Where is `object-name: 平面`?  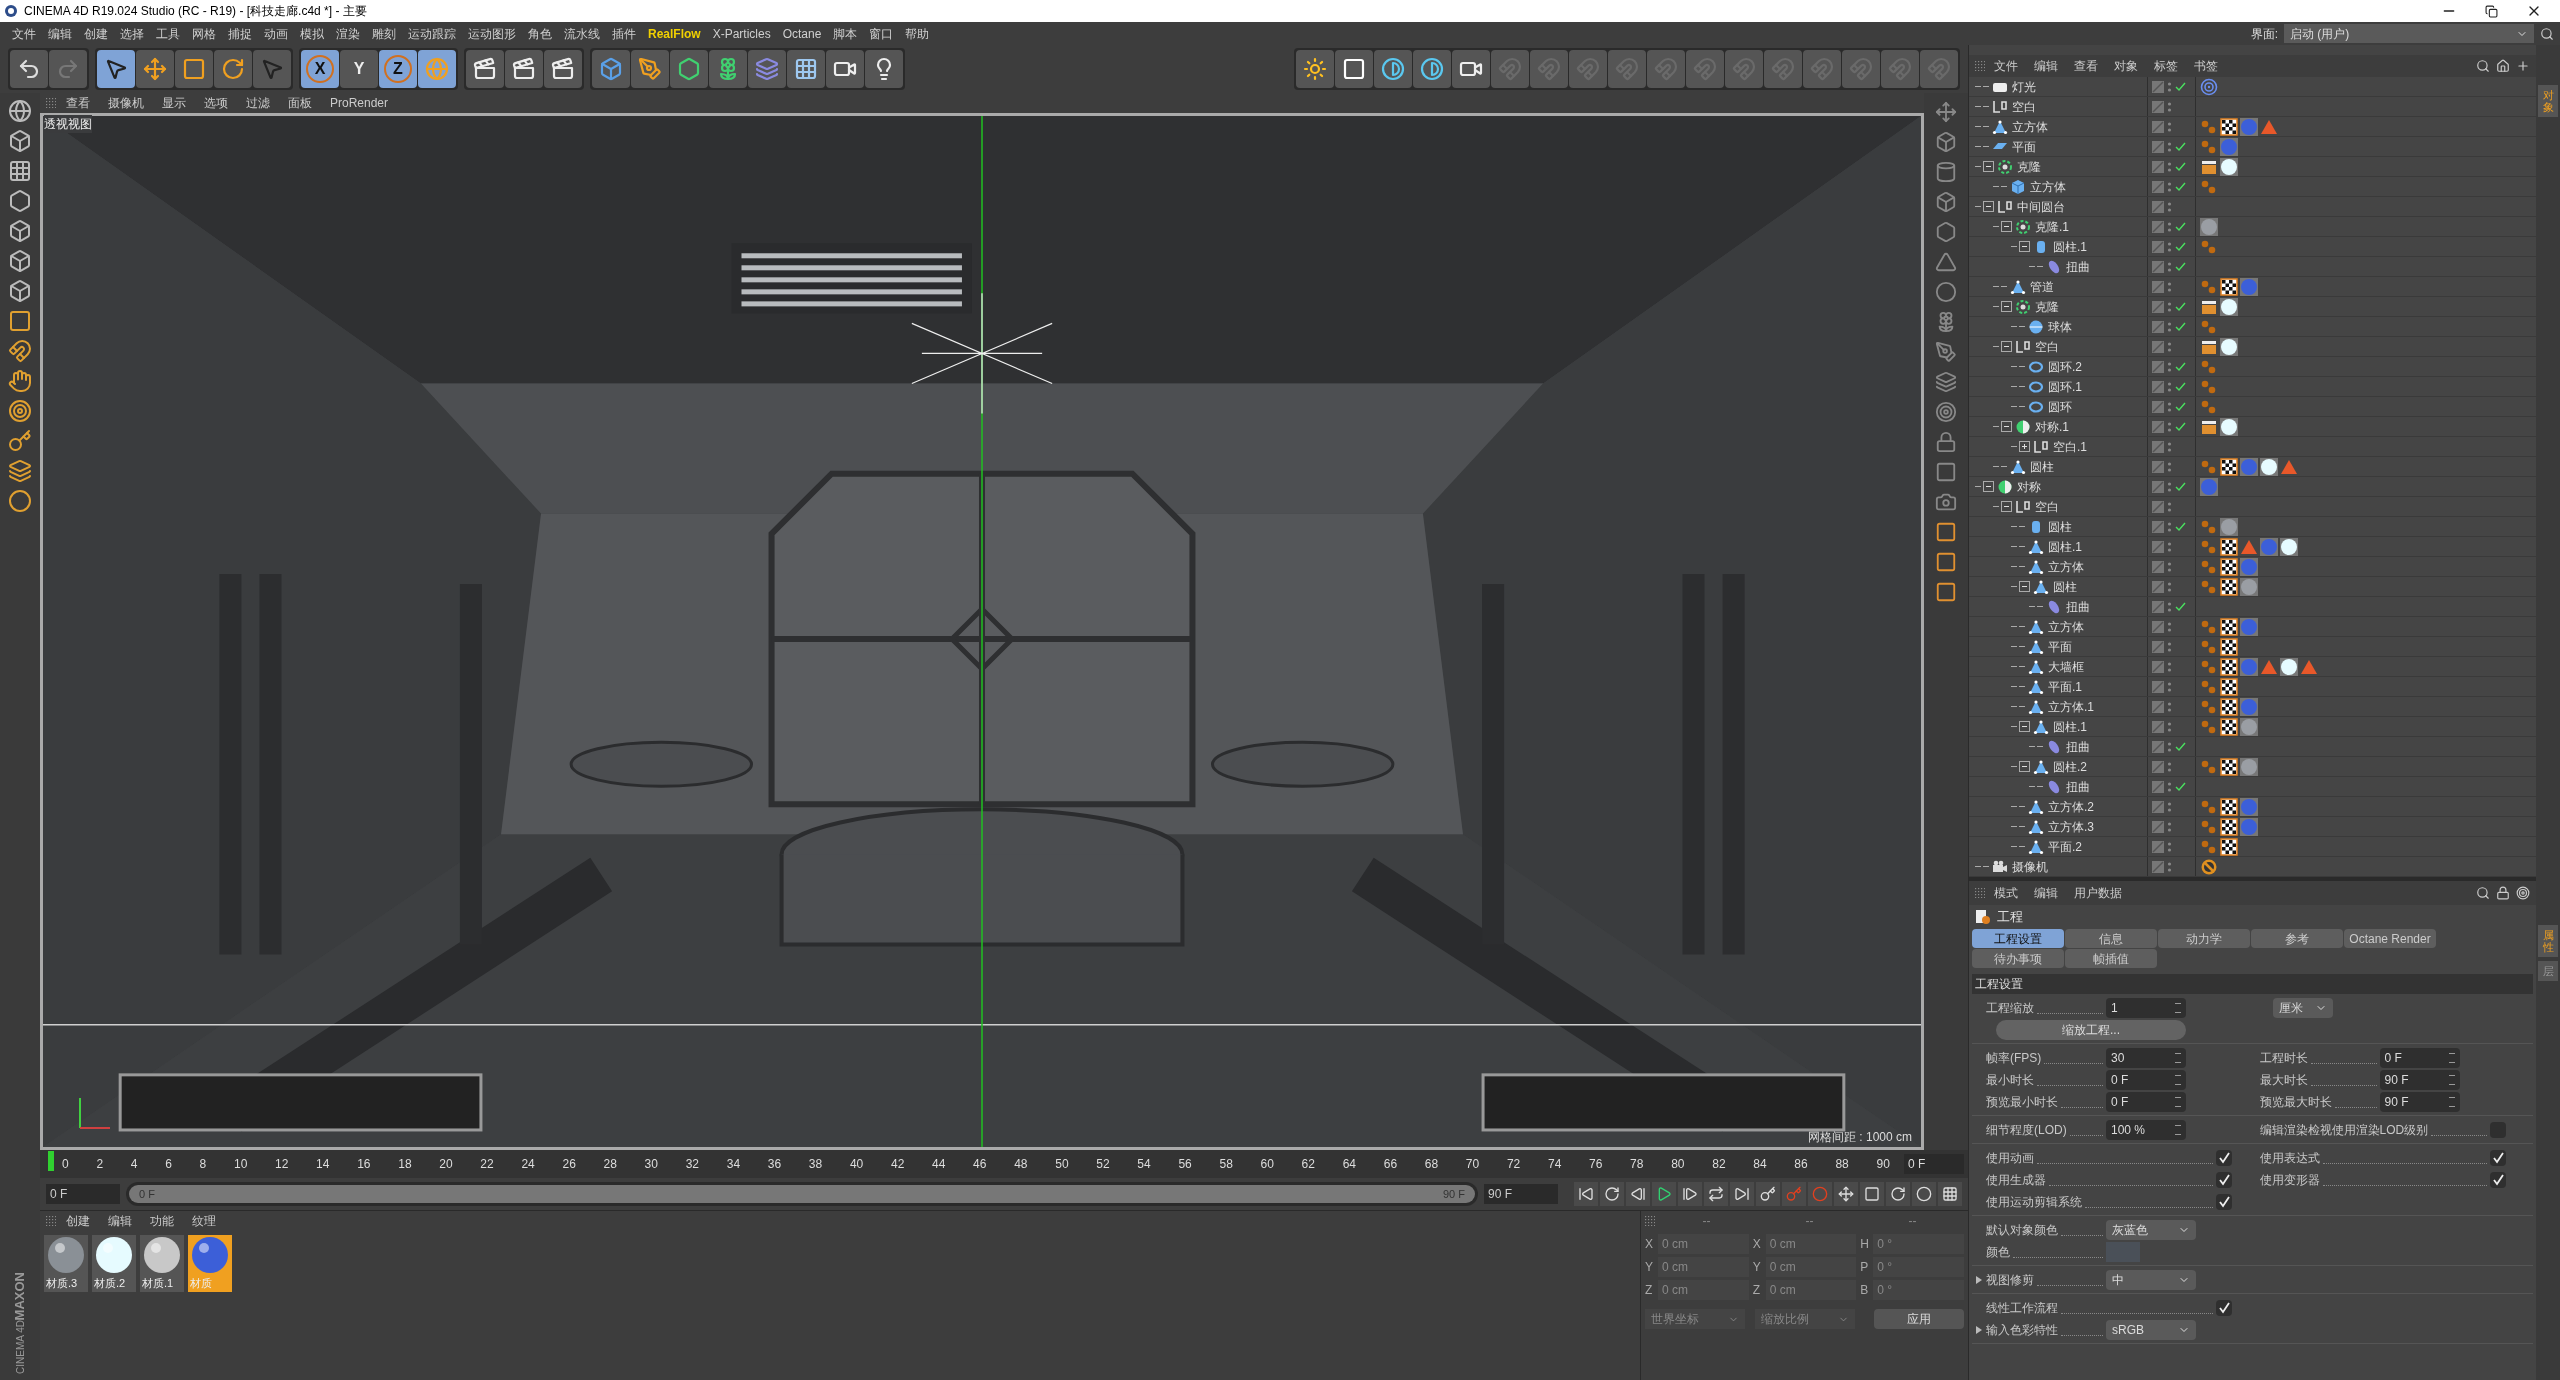
object-name: 平面 is located at coordinates (2060, 646).